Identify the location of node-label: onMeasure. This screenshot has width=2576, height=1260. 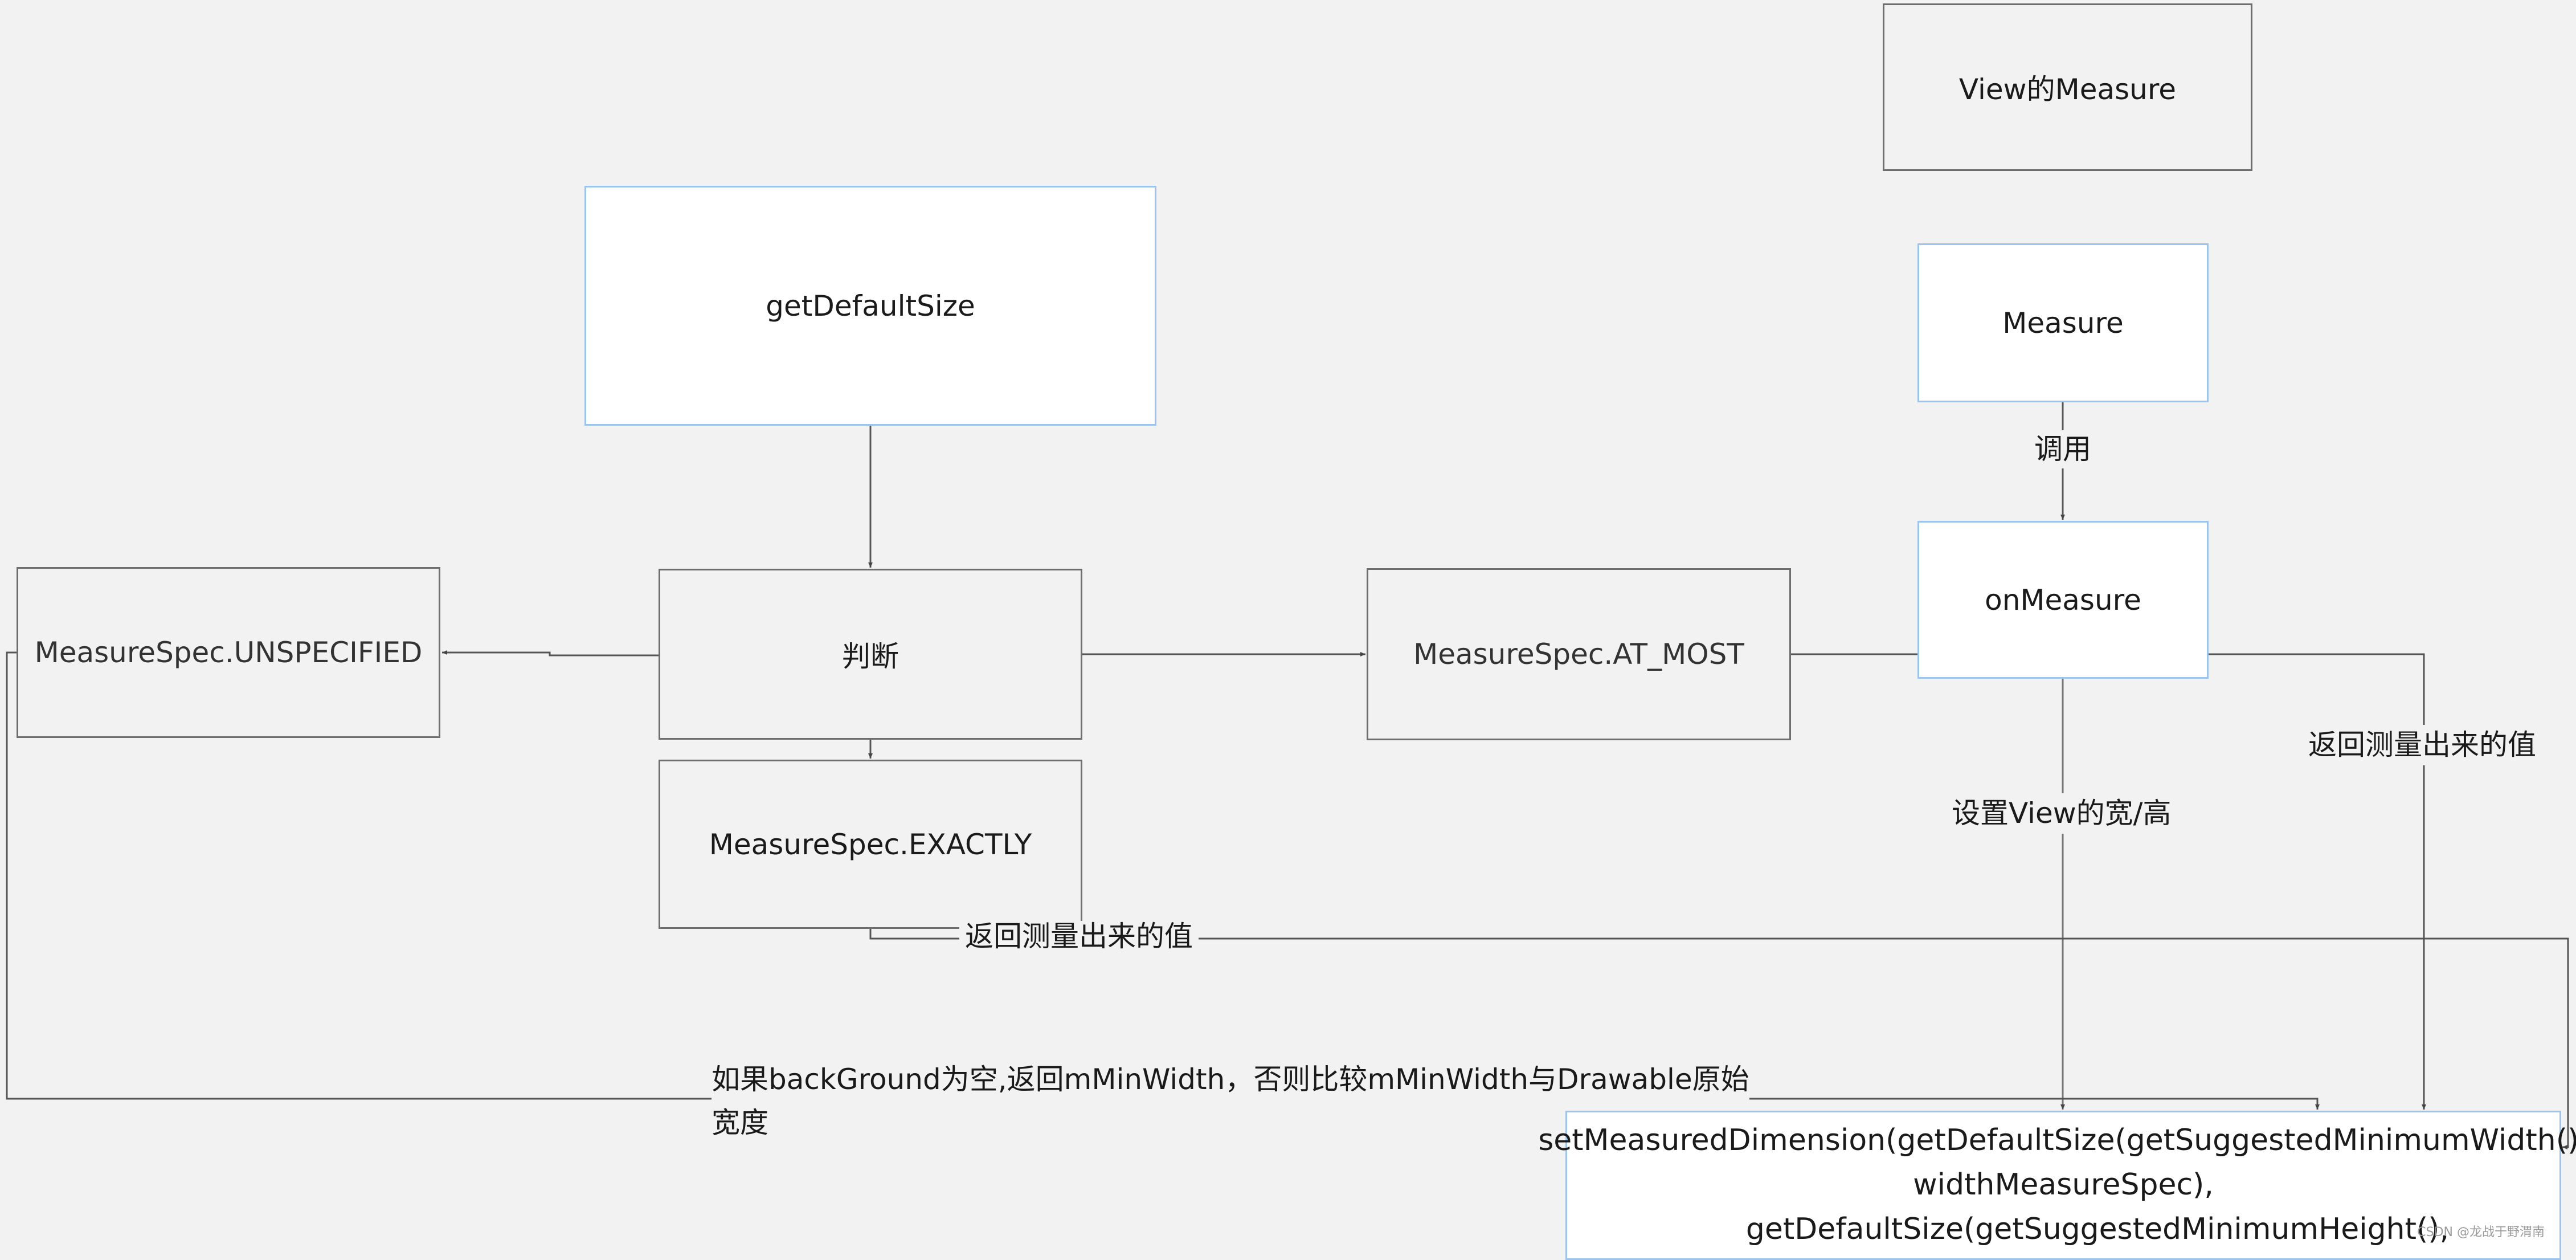
(2063, 600).